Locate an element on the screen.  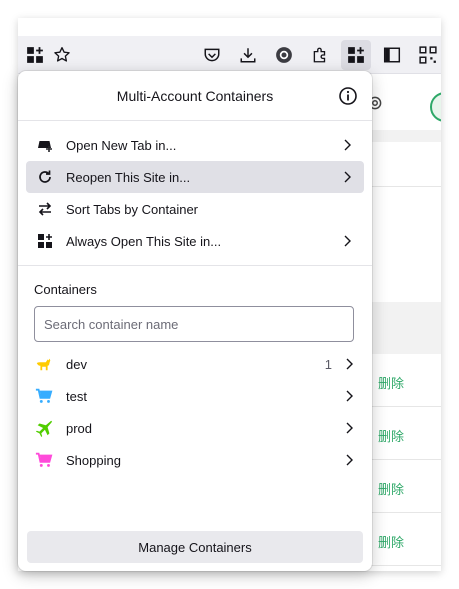
bookmark-star-button is located at coordinates (62, 55).